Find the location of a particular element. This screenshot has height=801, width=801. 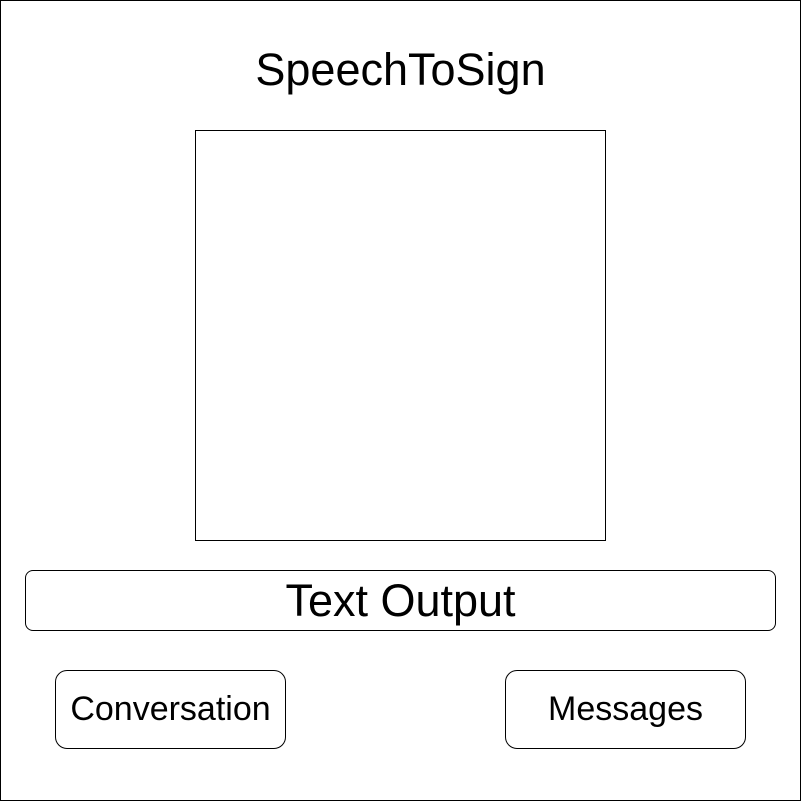

messages-button-label: Messages is located at coordinates (625, 709).